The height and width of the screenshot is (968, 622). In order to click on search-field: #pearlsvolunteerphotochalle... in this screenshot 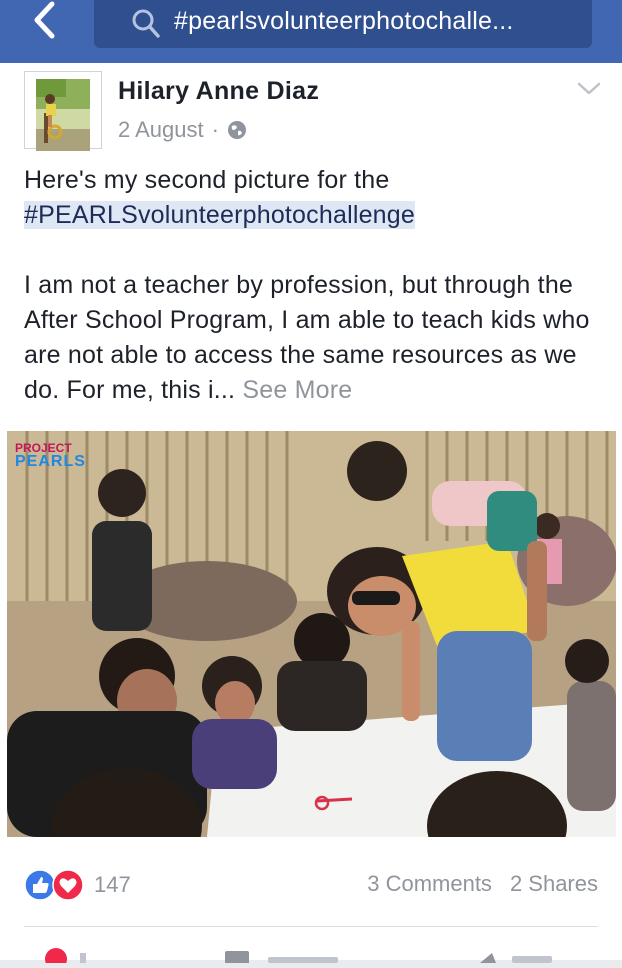, I will do `click(343, 24)`.